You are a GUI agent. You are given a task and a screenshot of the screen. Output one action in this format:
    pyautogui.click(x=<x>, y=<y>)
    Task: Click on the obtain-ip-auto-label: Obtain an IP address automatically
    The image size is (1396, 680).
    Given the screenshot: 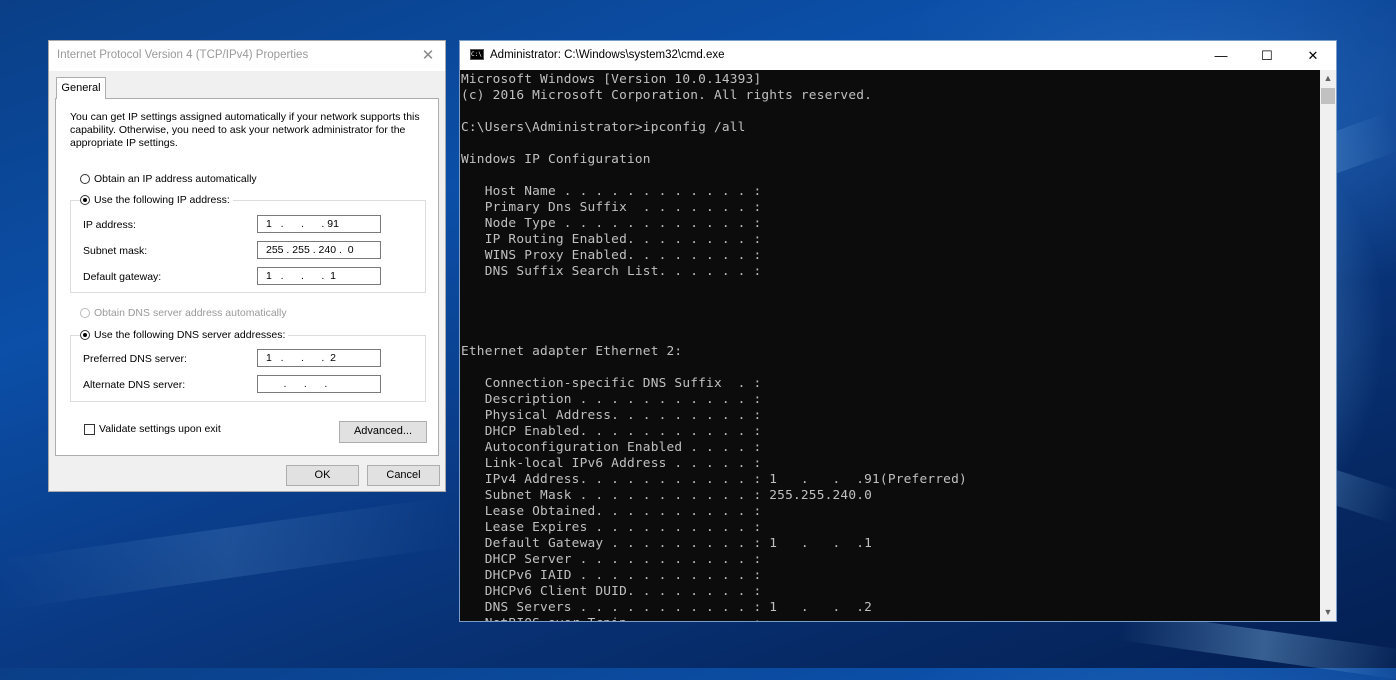 What is the action you would take?
    pyautogui.click(x=175, y=179)
    